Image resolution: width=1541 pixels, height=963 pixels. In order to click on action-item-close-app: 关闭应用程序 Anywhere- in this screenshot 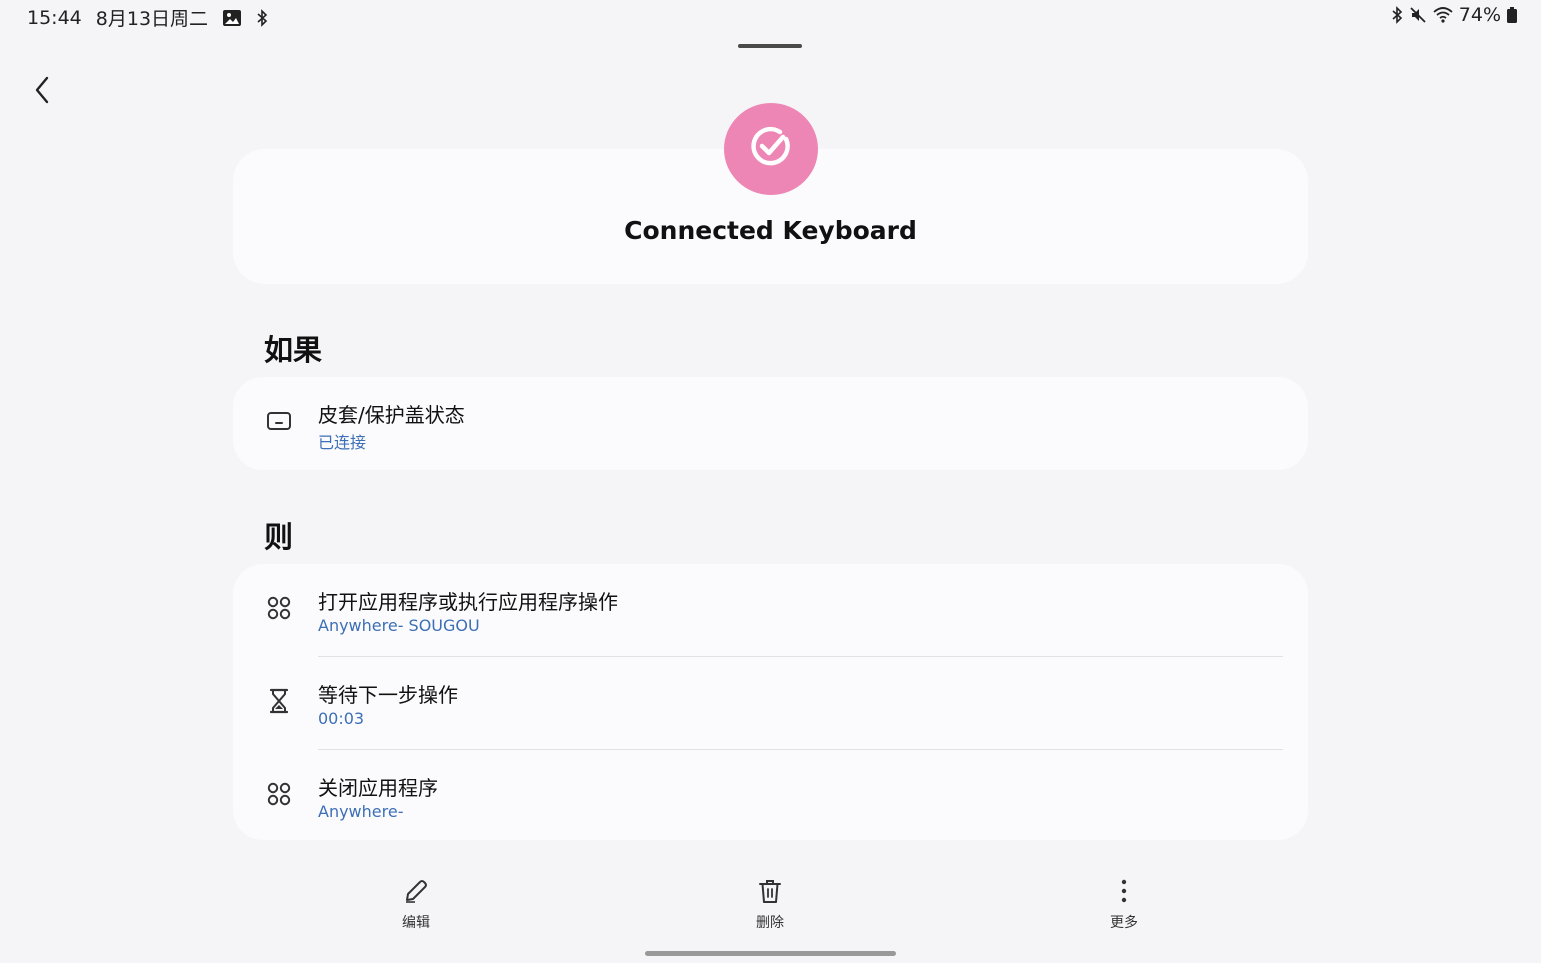, I will do `click(770, 796)`.